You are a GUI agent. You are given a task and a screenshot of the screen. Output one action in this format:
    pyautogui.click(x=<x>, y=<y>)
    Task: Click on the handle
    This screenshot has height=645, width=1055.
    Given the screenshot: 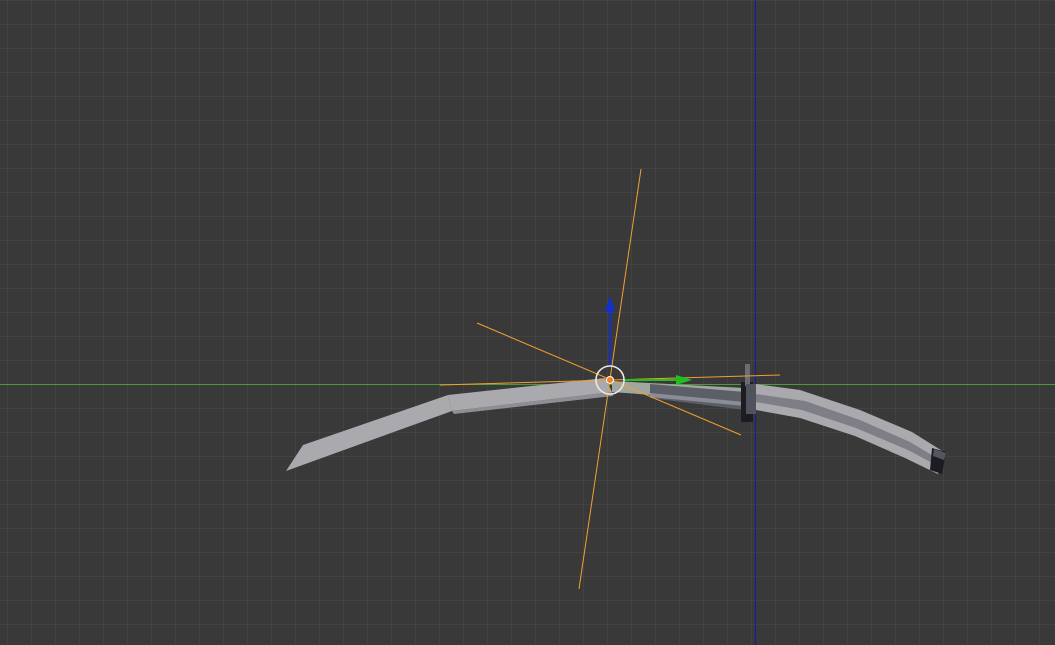 What is the action you would take?
    pyautogui.click(x=850, y=429)
    